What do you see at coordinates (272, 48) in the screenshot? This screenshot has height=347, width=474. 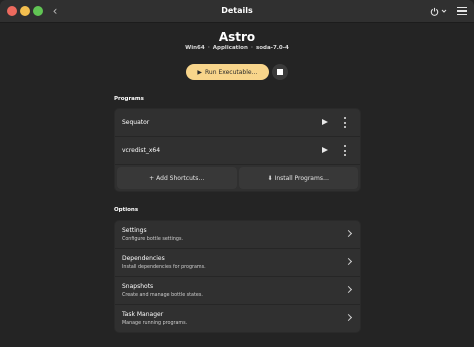 I see `bottle-runner: soda-7.0-4` at bounding box center [272, 48].